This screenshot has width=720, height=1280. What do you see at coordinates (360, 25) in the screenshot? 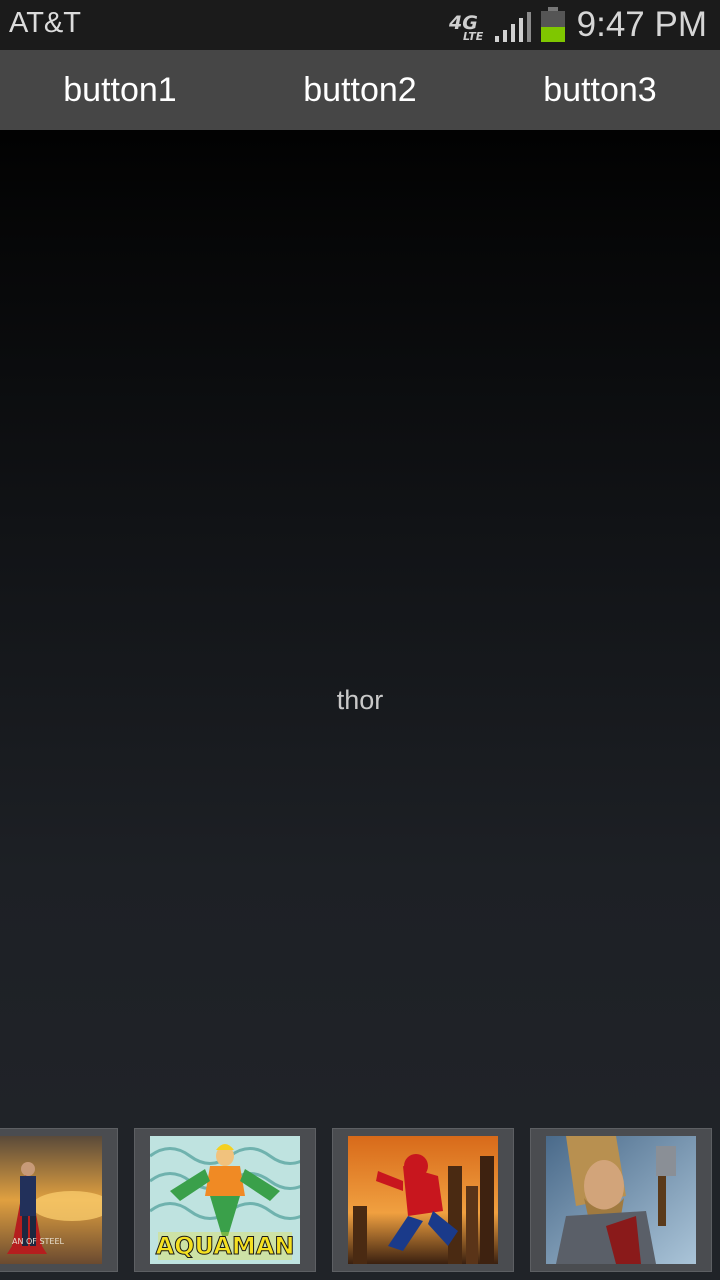
I see `status-bar: AT&T 4G LTE 9:47 PM` at bounding box center [360, 25].